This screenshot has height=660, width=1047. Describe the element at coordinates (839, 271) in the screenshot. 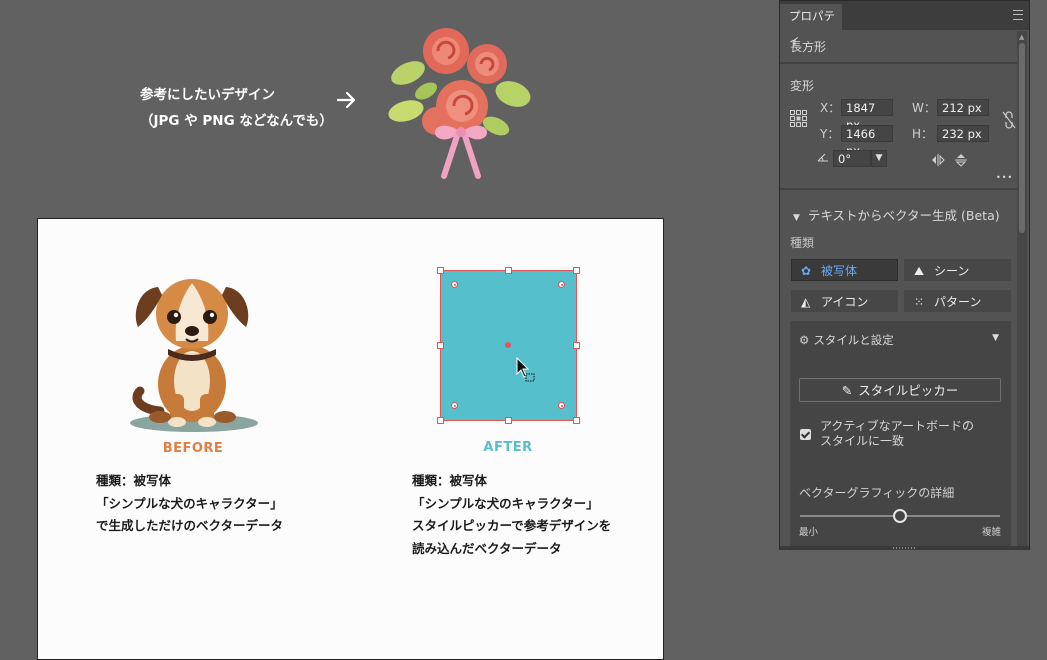

I see `type-label-text: 被写体` at that location.